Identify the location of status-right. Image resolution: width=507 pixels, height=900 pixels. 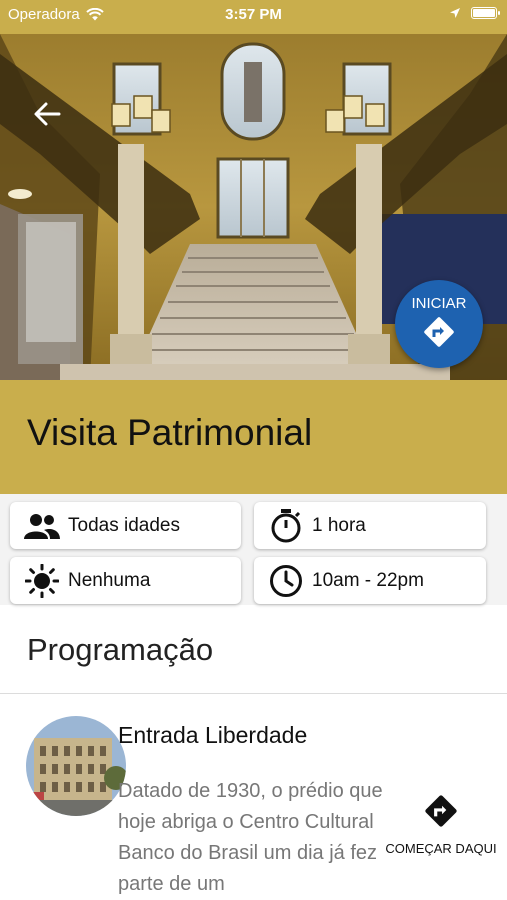
(474, 13).